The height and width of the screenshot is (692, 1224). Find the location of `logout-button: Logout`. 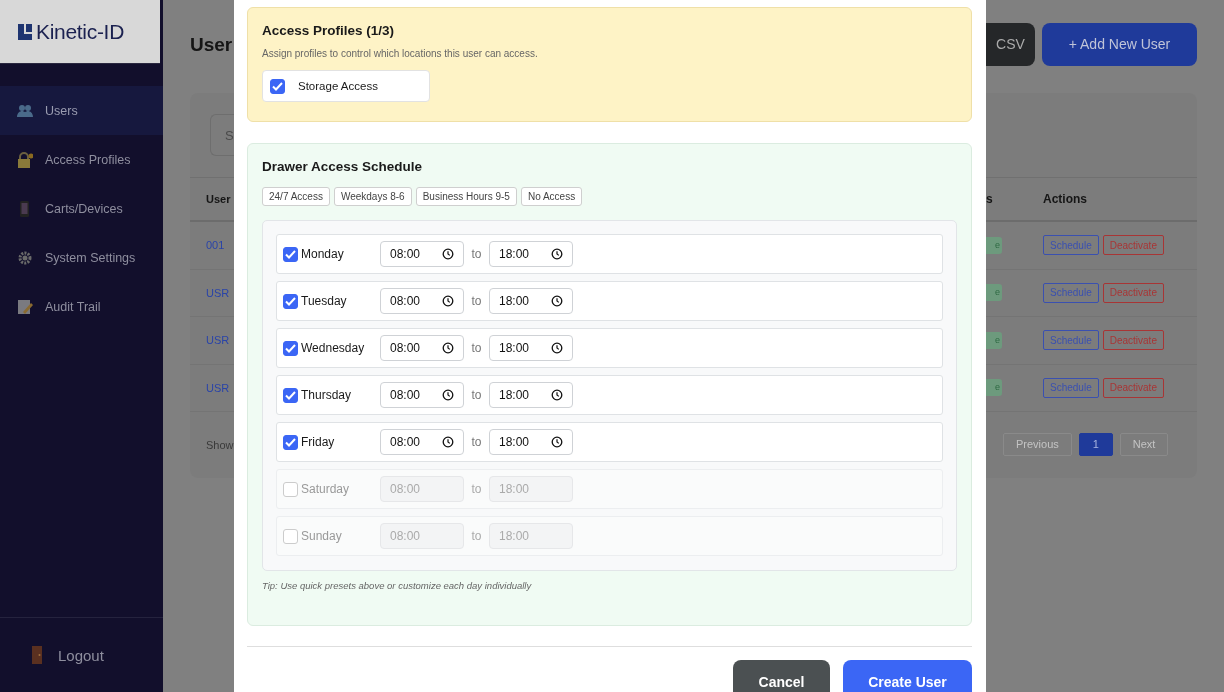

logout-button: Logout is located at coordinates (68, 655).